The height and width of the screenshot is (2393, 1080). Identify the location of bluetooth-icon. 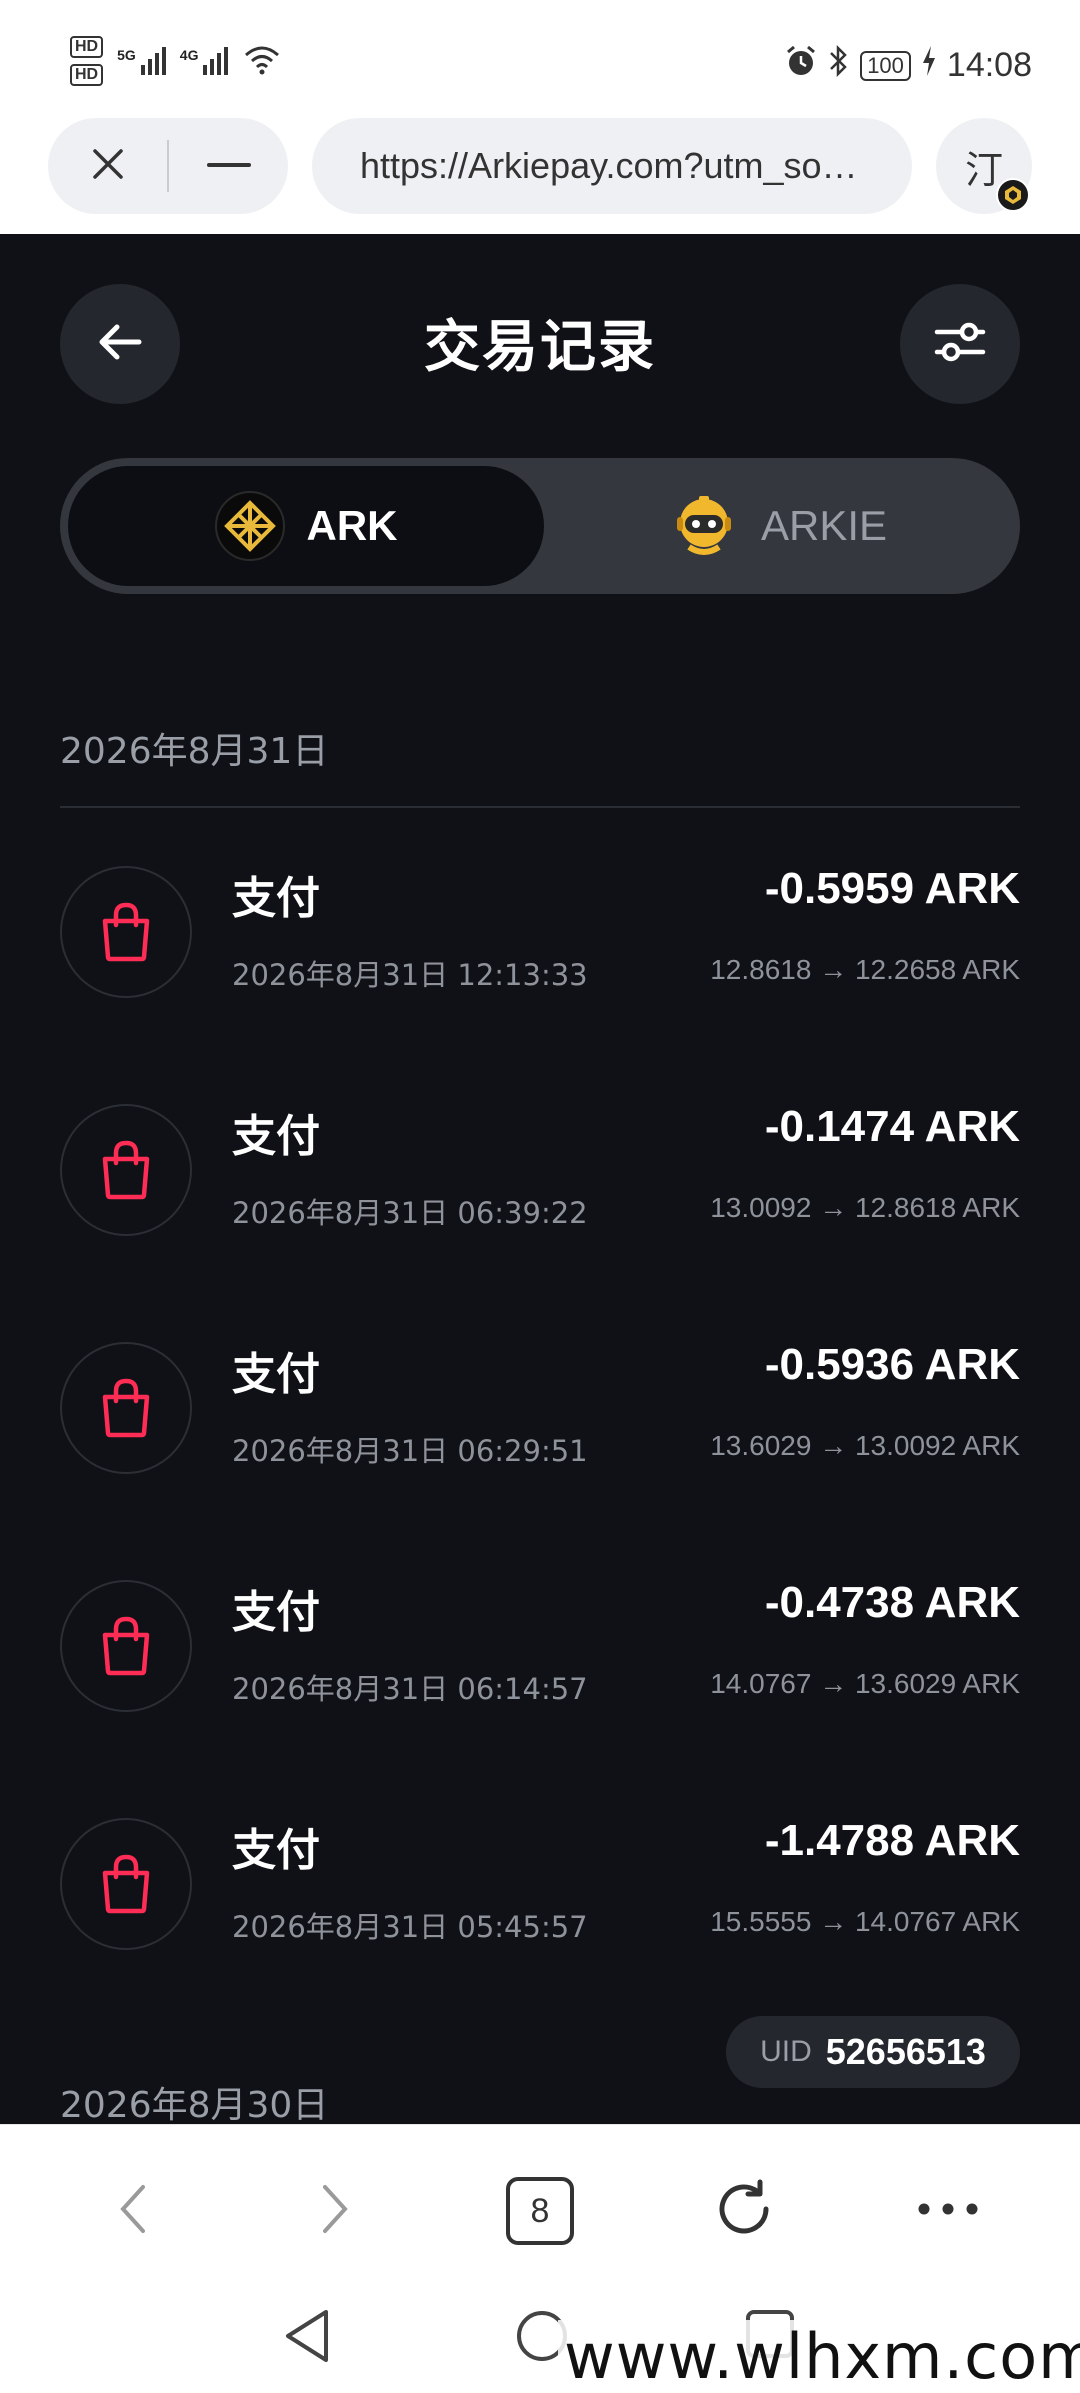
(839, 65).